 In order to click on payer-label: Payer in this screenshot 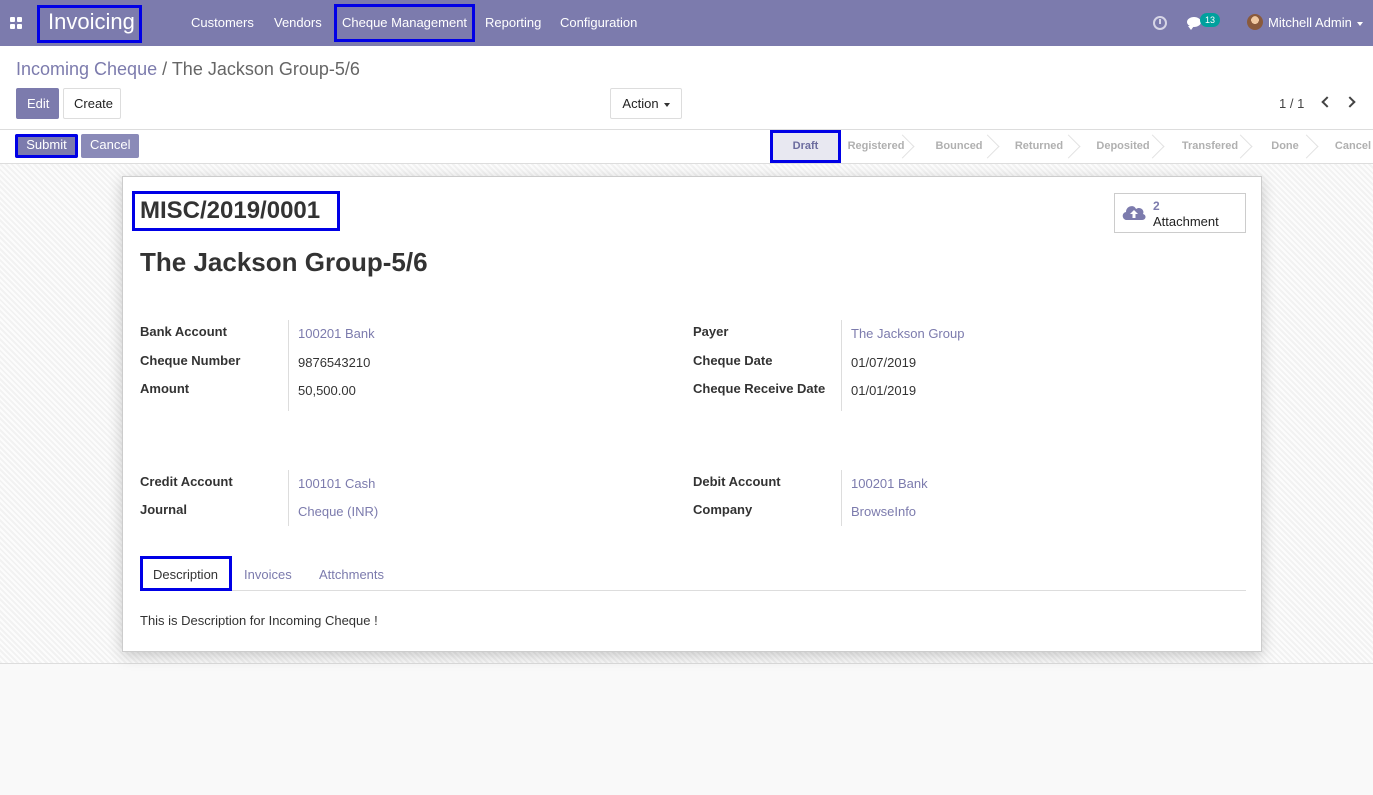, I will do `click(711, 331)`.